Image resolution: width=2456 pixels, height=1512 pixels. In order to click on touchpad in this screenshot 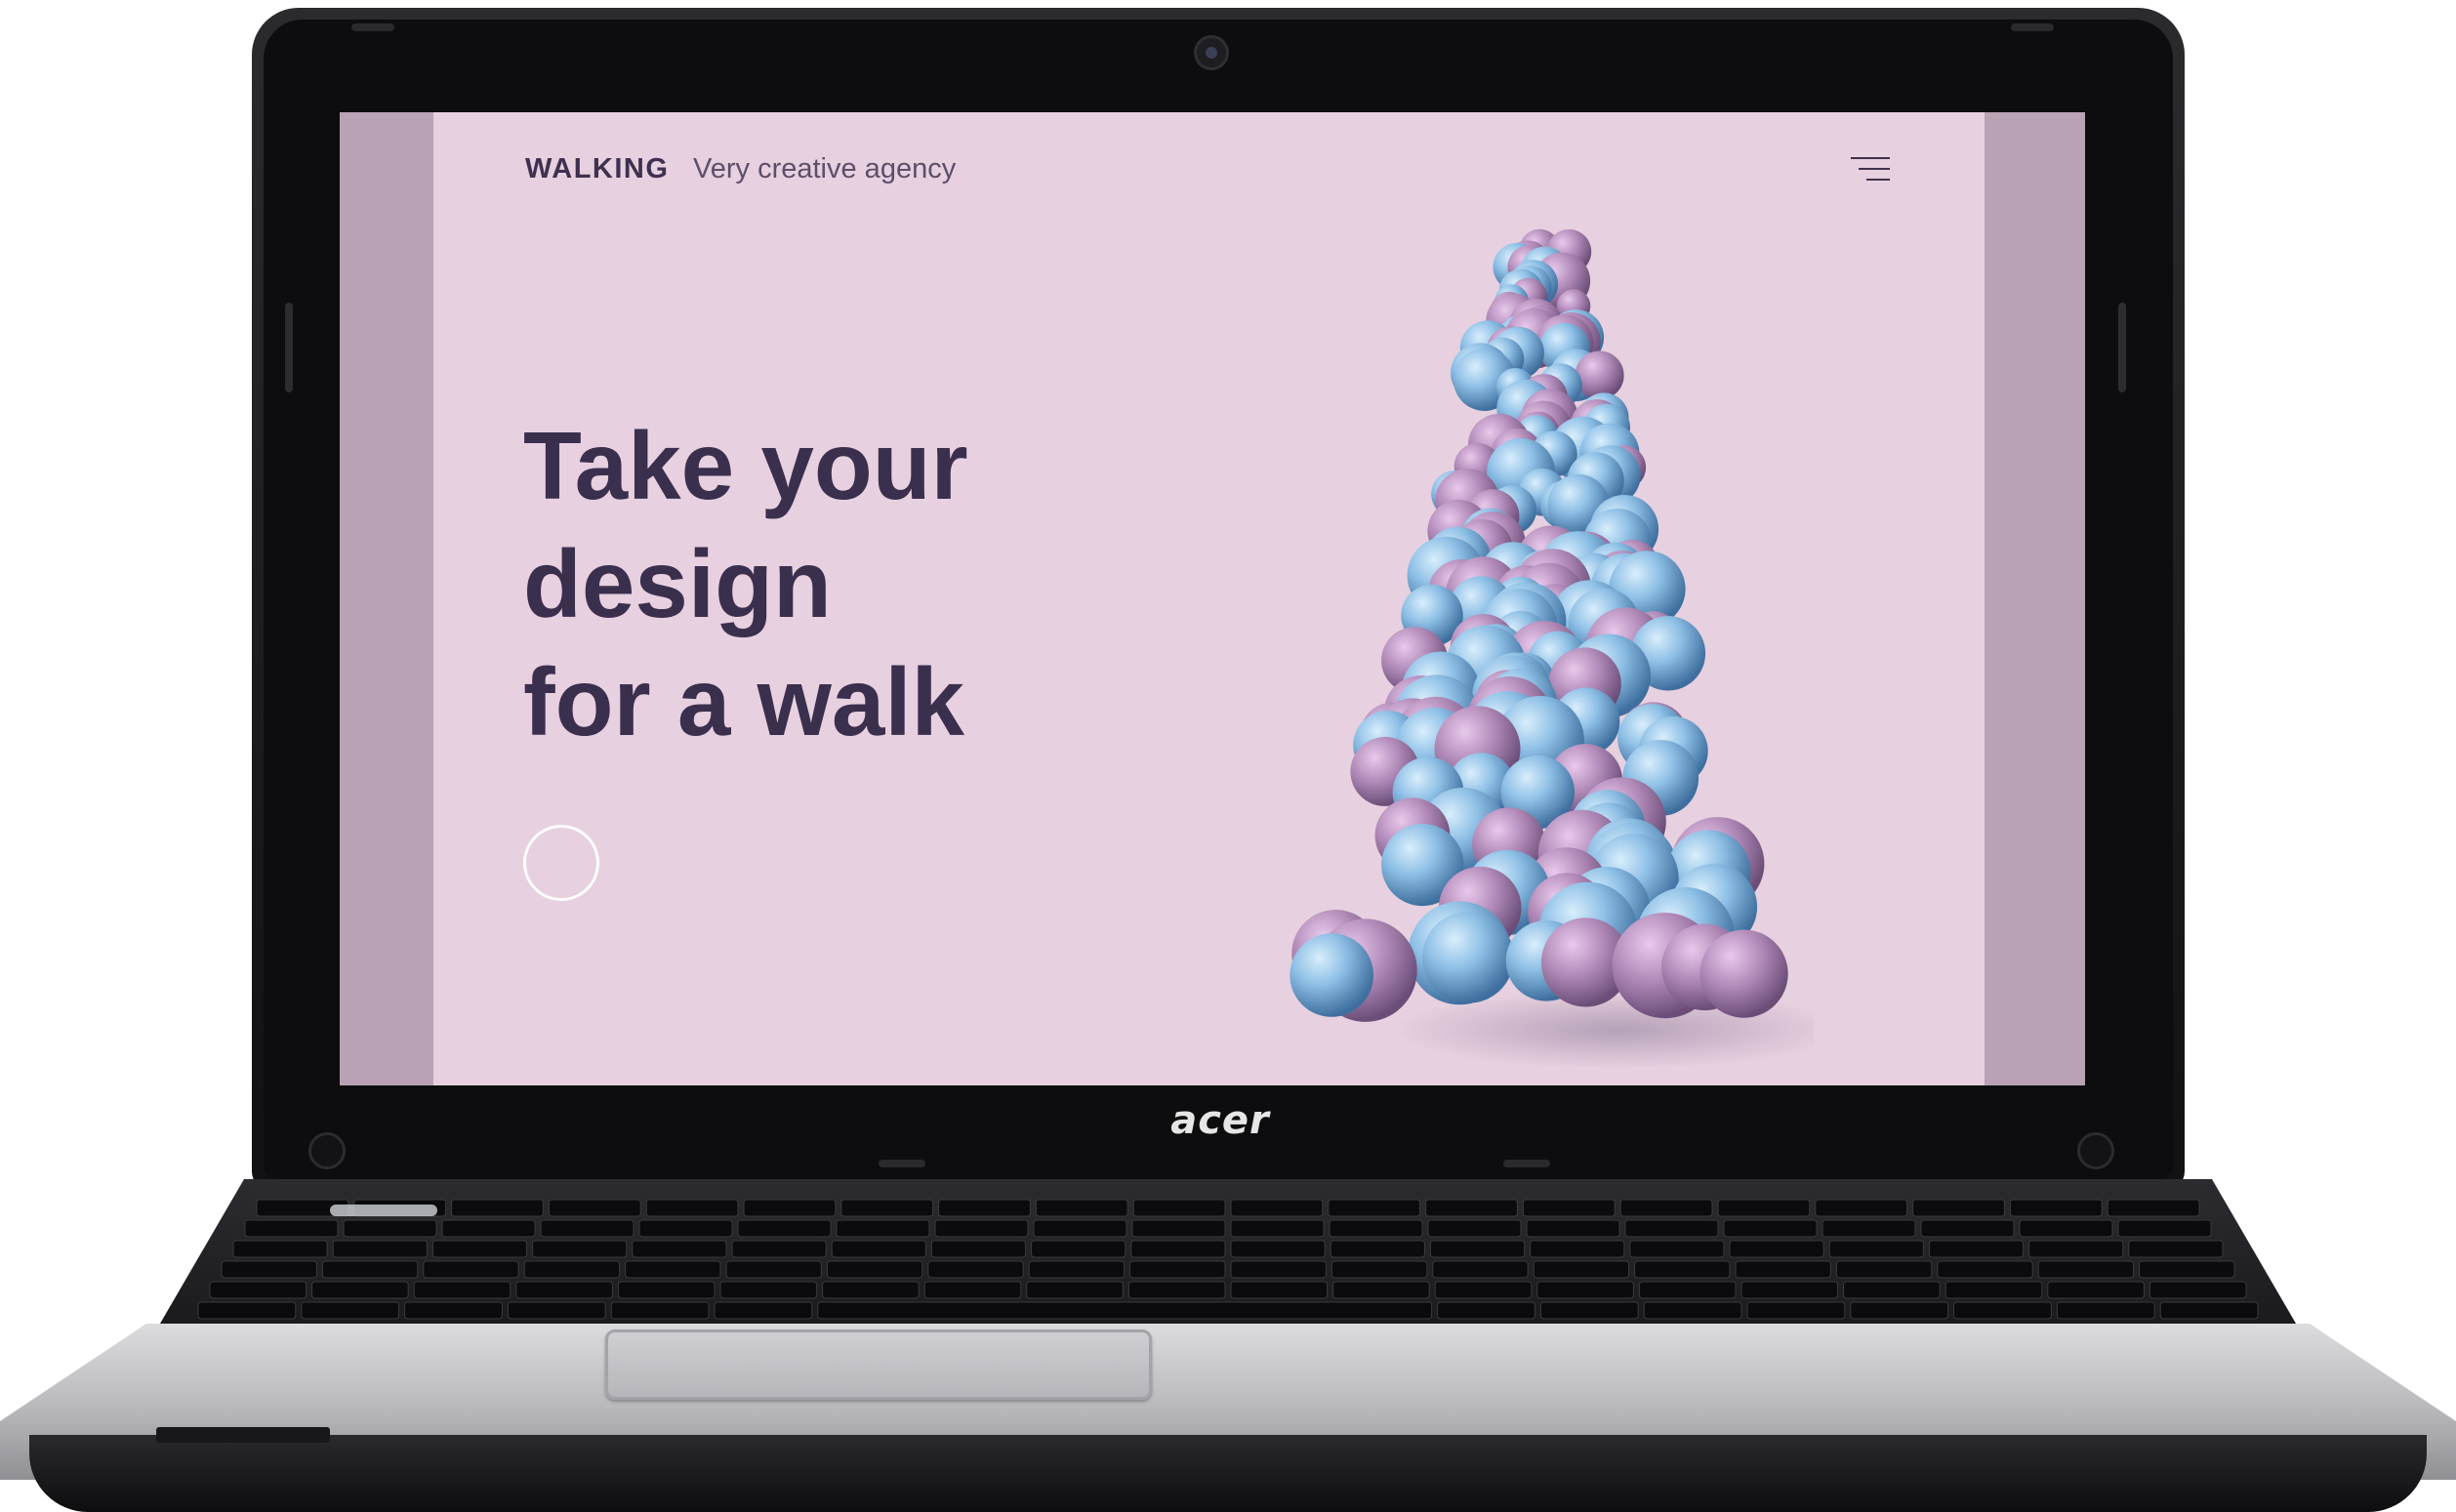, I will do `click(878, 1364)`.